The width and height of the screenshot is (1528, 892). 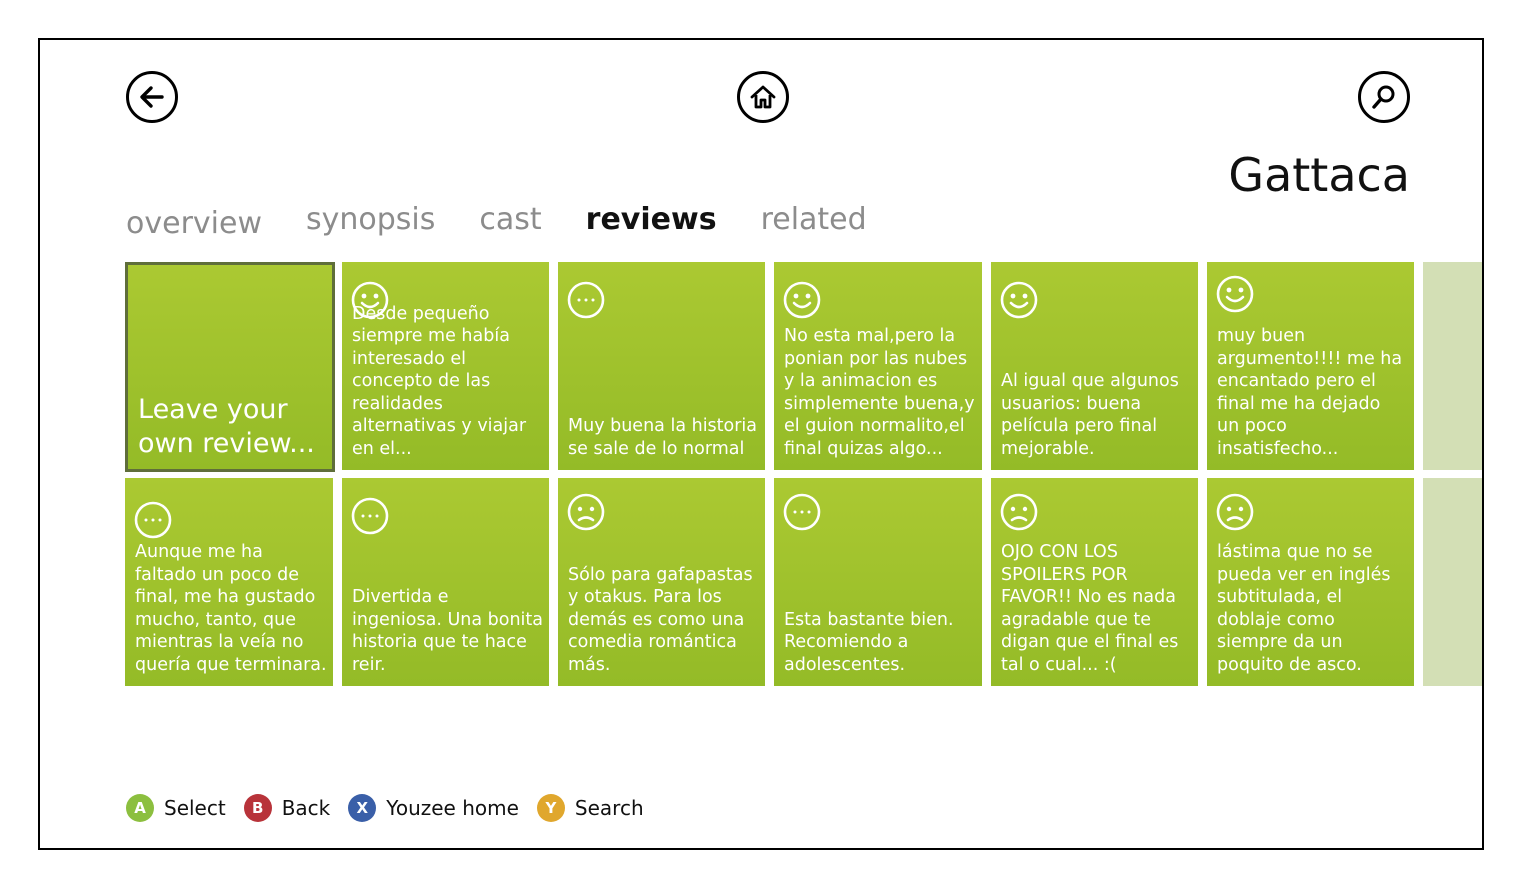 I want to click on back-arrow-icon, so click(x=152, y=97).